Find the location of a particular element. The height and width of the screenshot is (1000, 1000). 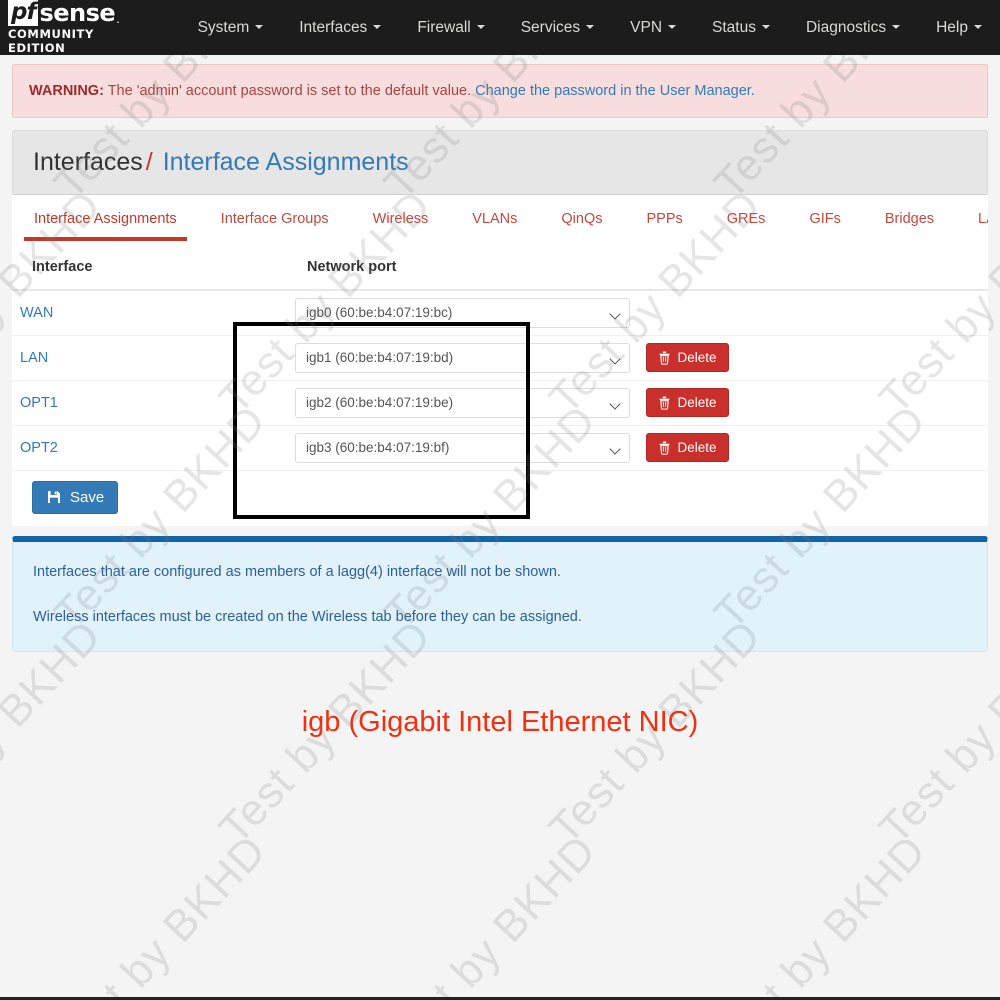

column-header-network-port: Network port is located at coordinates (462, 271).